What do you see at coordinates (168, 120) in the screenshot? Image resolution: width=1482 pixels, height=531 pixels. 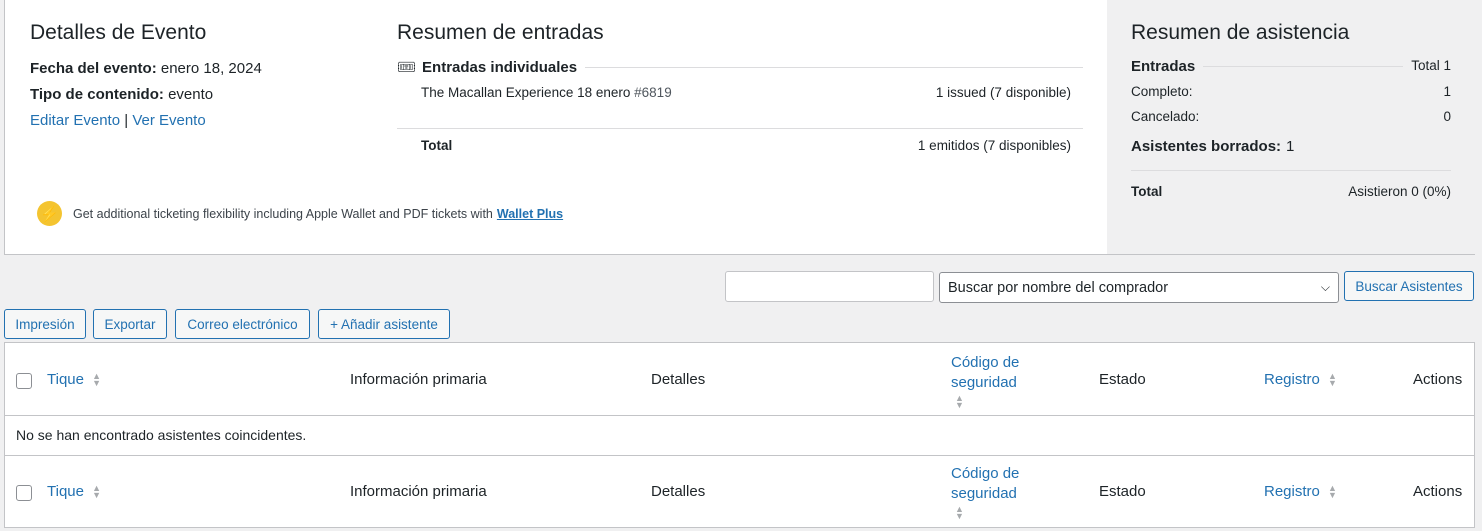 I see `view-event-link: Ver Evento` at bounding box center [168, 120].